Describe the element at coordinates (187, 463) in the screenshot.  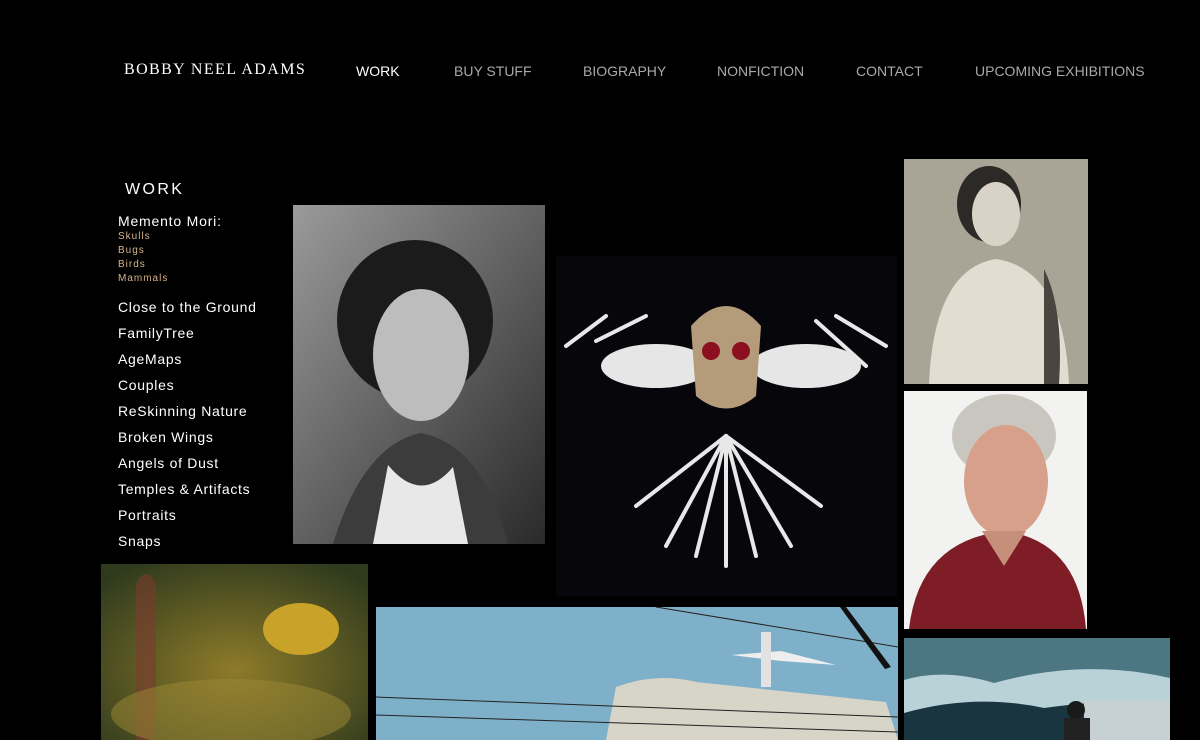
I see `series-link-angels-of-dust: Angels of Dust` at that location.